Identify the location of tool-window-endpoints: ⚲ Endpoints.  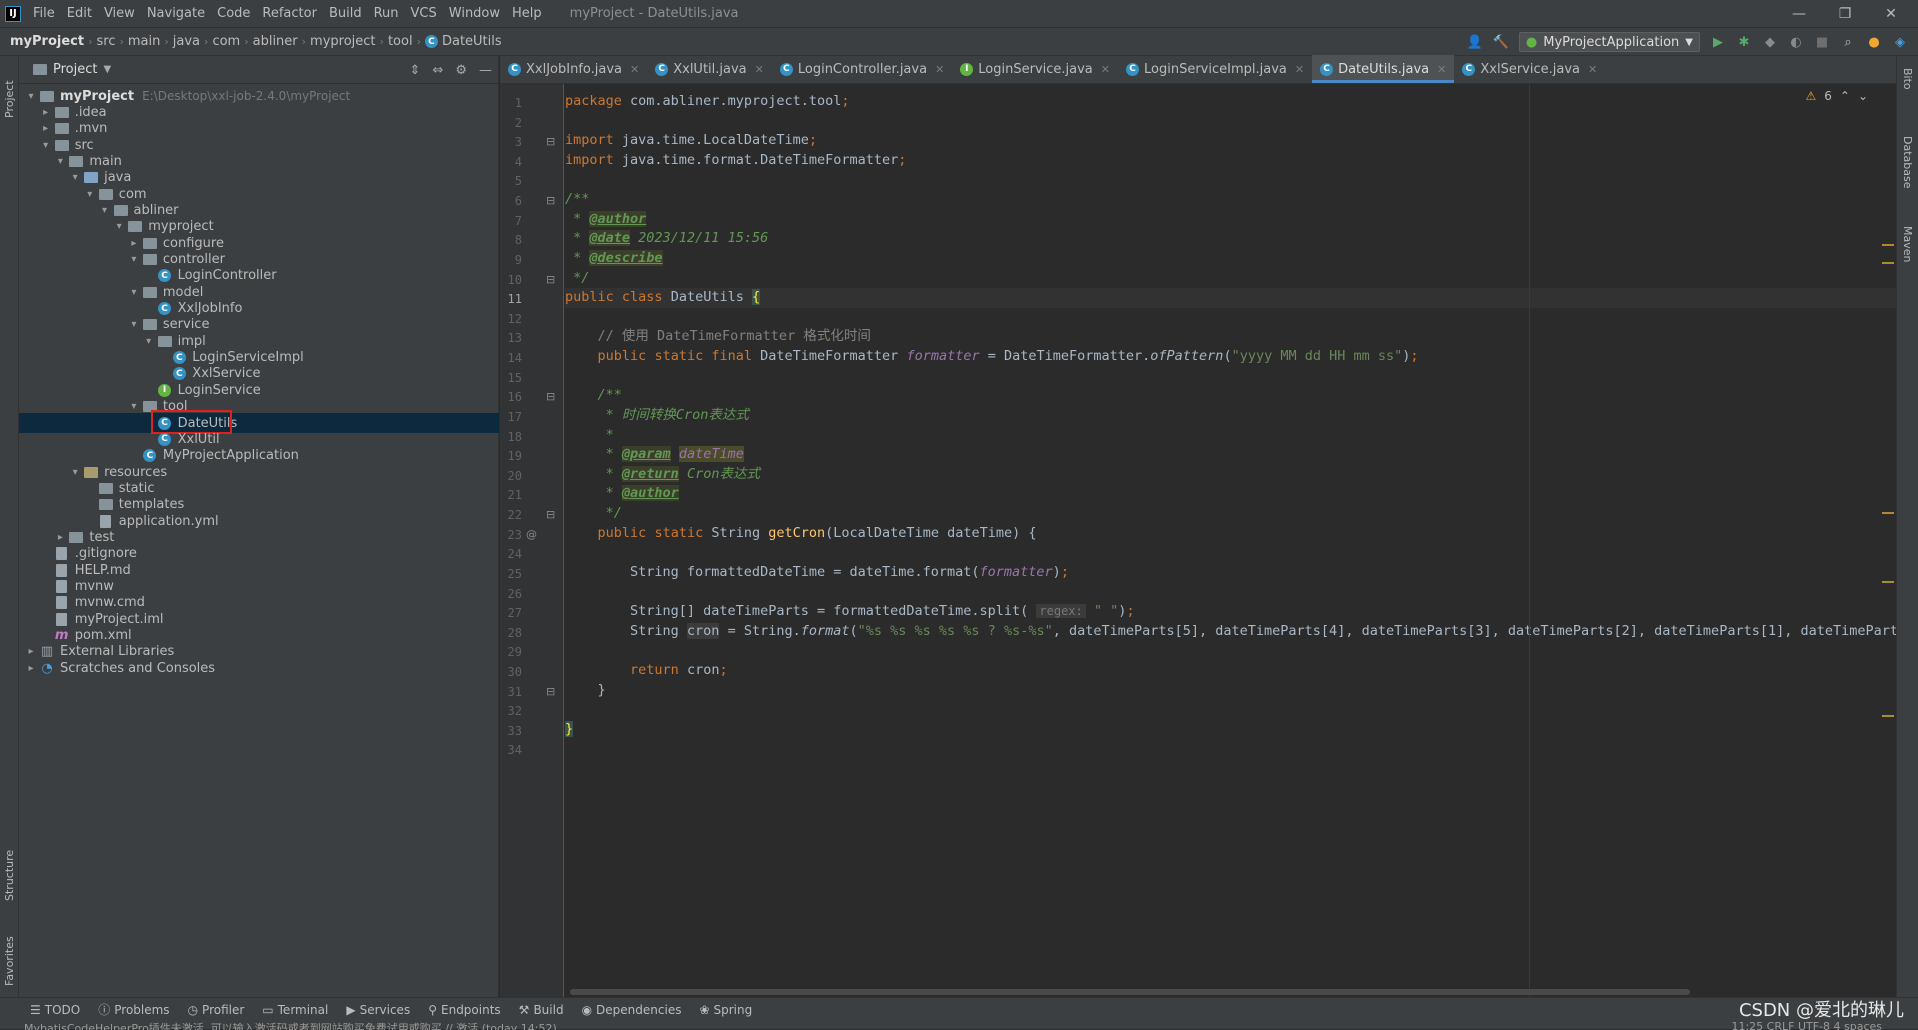
(464, 1009).